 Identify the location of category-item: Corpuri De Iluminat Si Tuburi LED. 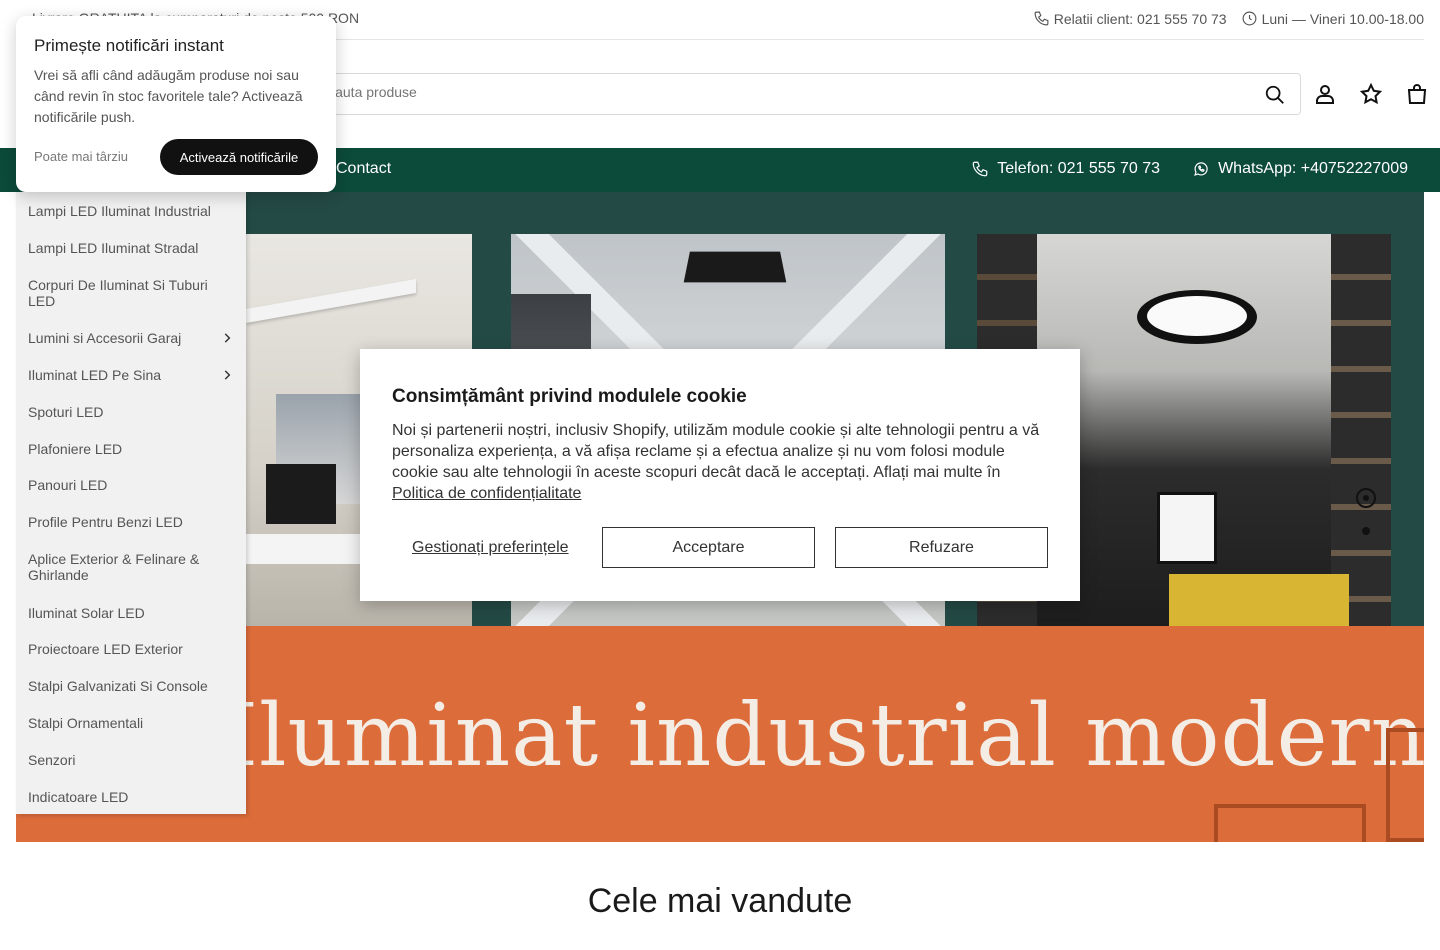
(131, 293).